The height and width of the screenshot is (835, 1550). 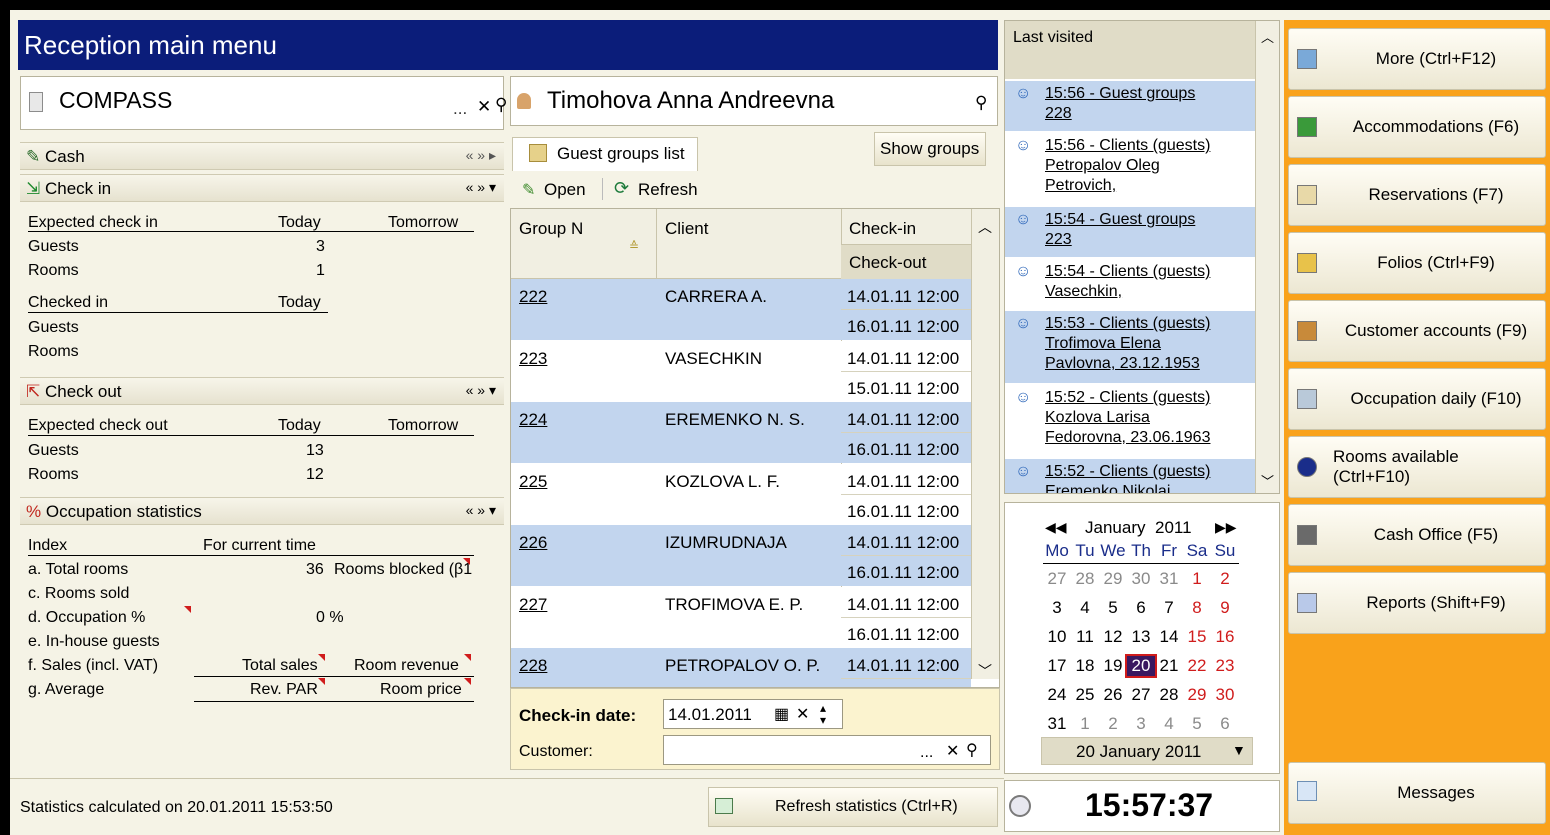 What do you see at coordinates (1113, 637) in the screenshot?
I see `calendar-day: 12` at bounding box center [1113, 637].